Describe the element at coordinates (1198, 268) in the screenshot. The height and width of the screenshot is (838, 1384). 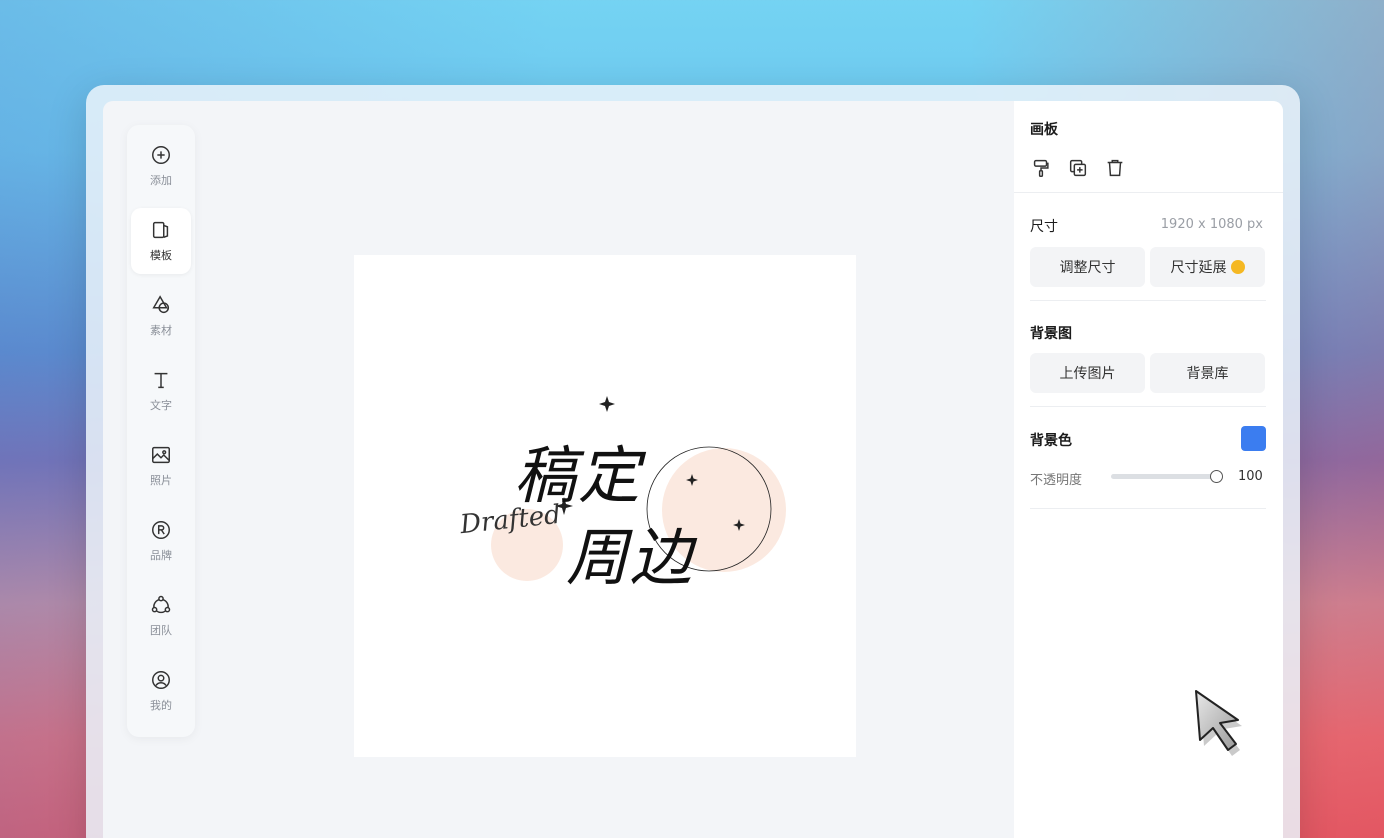
I see `extend-size-button-label: 尺寸延展` at that location.